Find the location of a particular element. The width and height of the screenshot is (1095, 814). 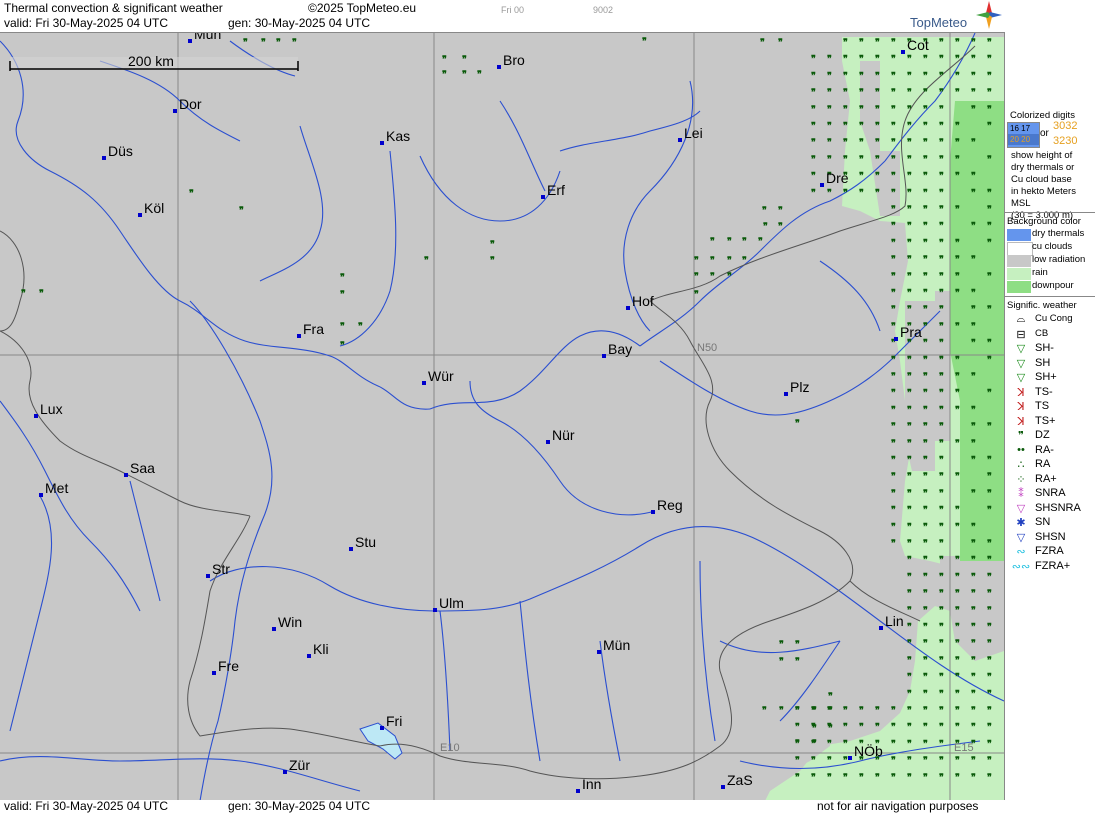

legend-divider is located at coordinates (1050, 212).